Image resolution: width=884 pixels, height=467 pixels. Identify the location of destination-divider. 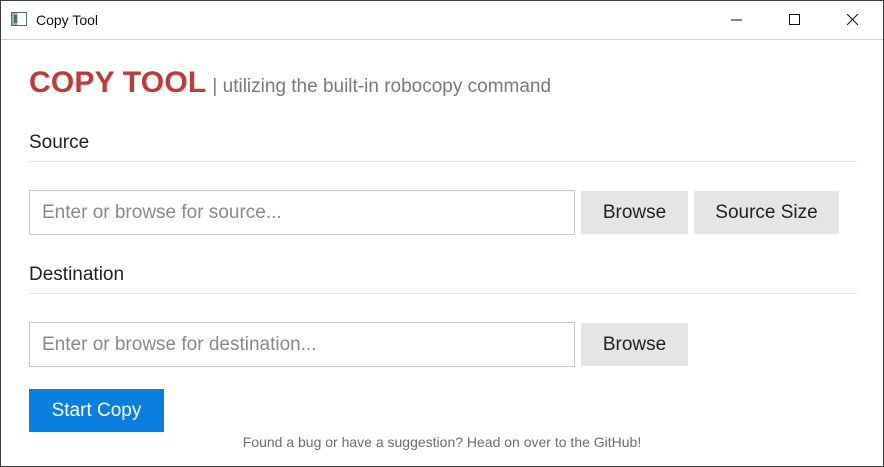
(443, 293).